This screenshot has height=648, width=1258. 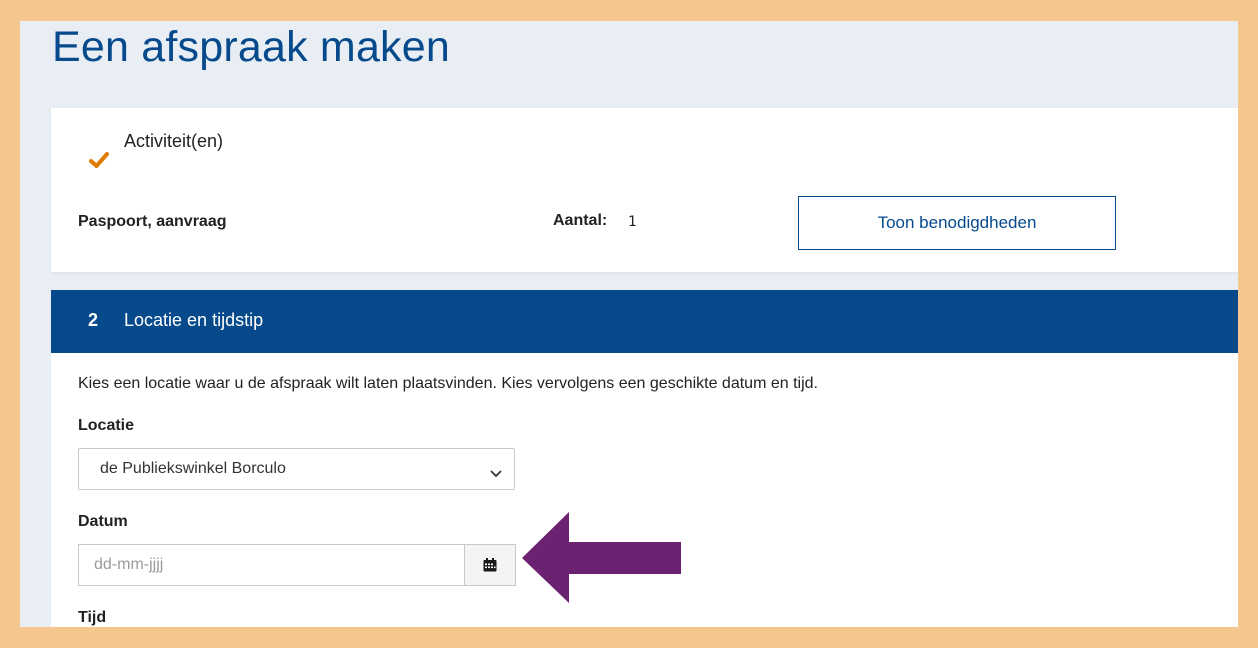 I want to click on arrow-left-icon, so click(x=602, y=560).